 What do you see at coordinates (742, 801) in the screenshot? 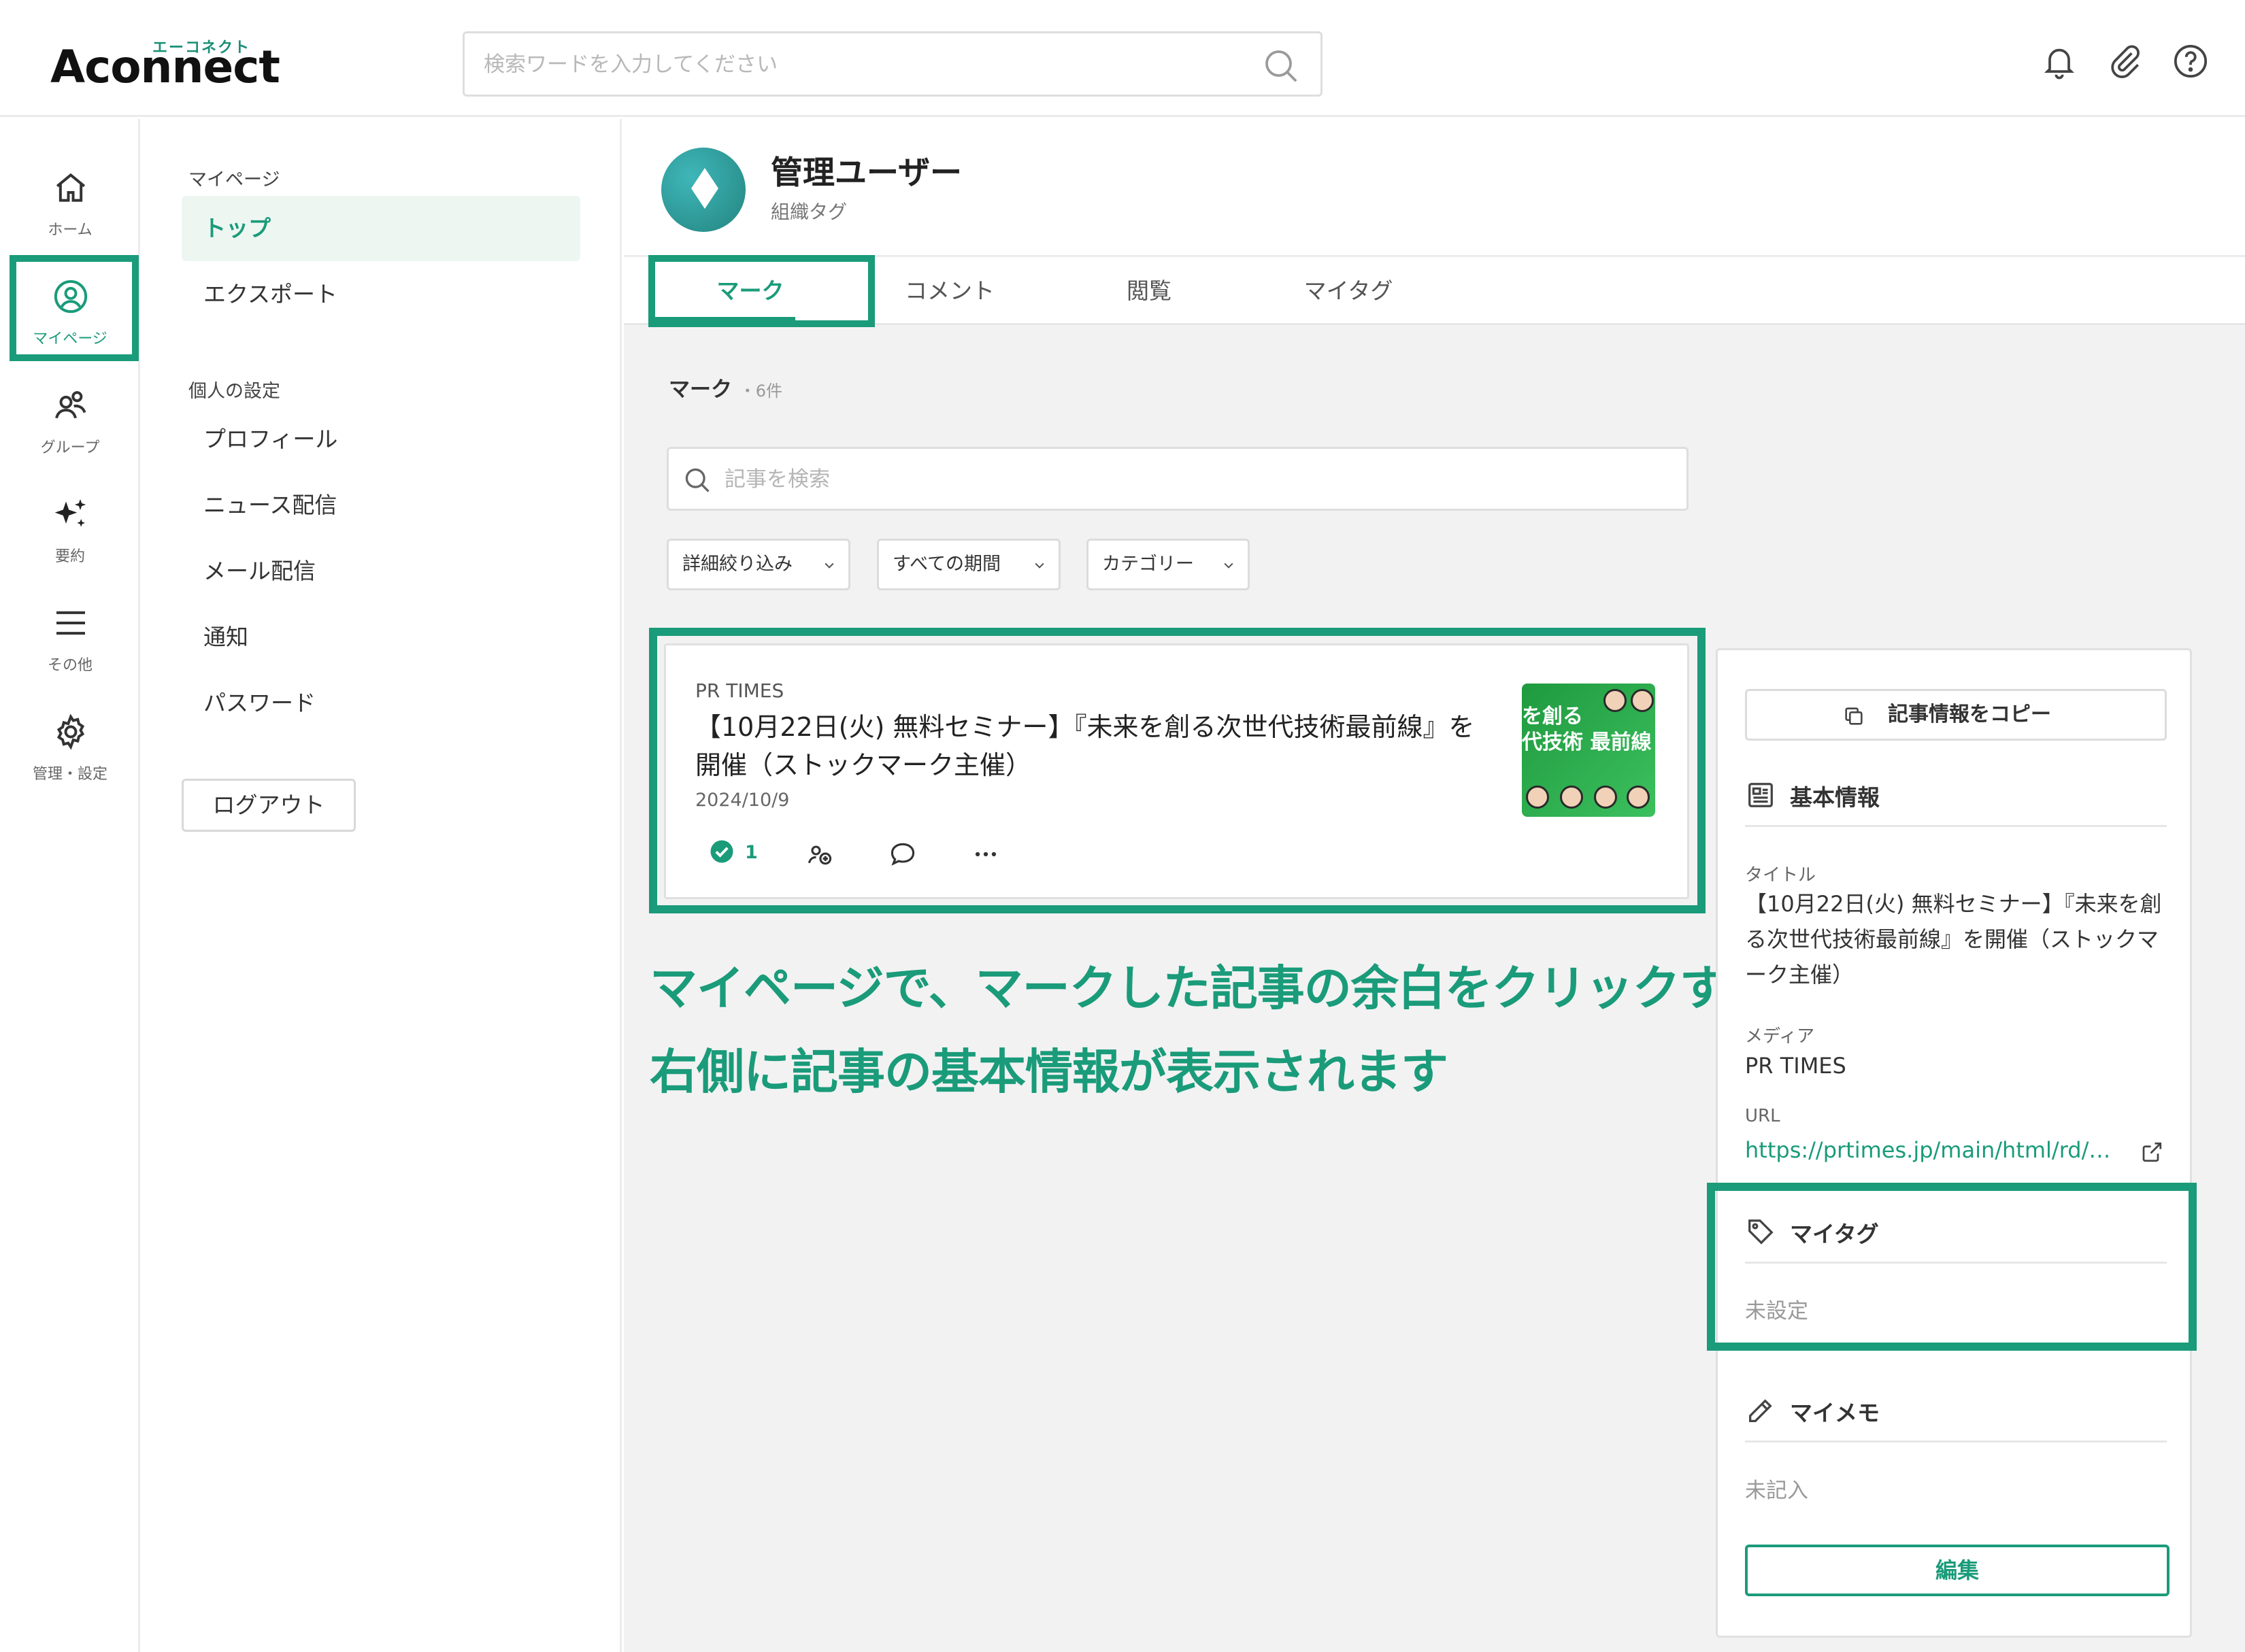
I see `article-date: 2024/10/9` at bounding box center [742, 801].